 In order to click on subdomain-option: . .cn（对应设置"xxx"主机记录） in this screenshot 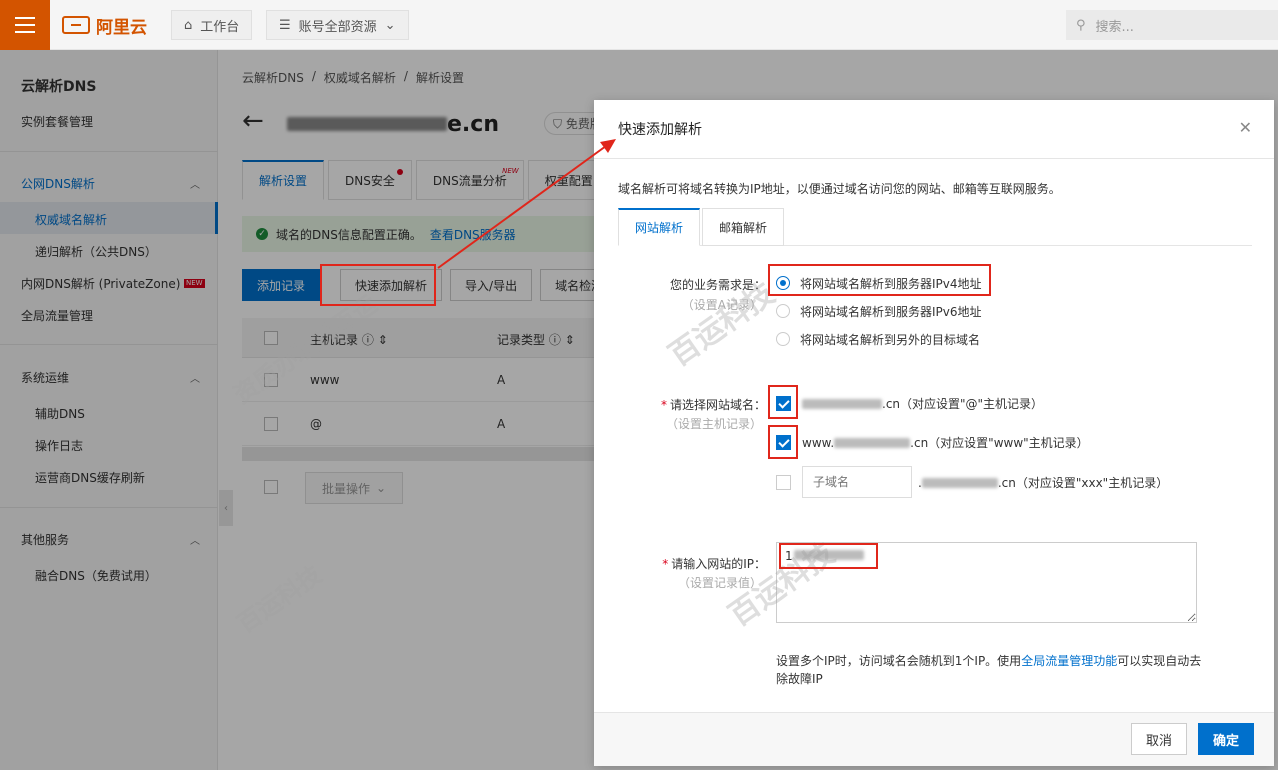, I will do `click(1043, 482)`.